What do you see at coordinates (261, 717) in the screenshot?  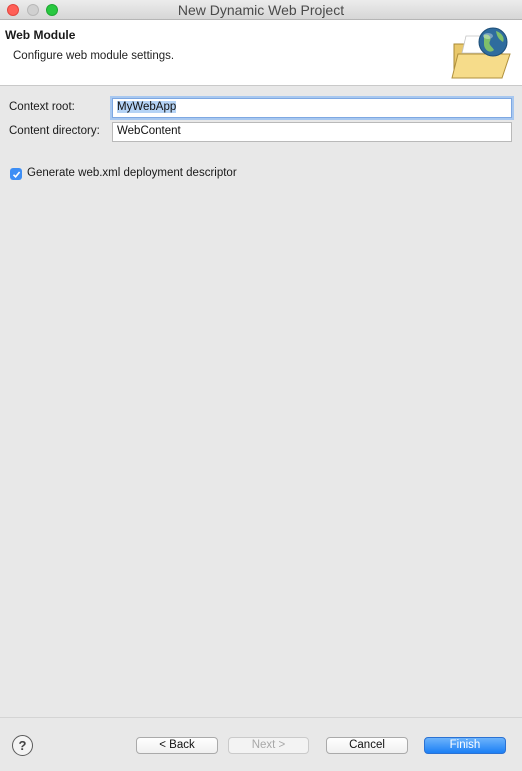 I see `footer-divider` at bounding box center [261, 717].